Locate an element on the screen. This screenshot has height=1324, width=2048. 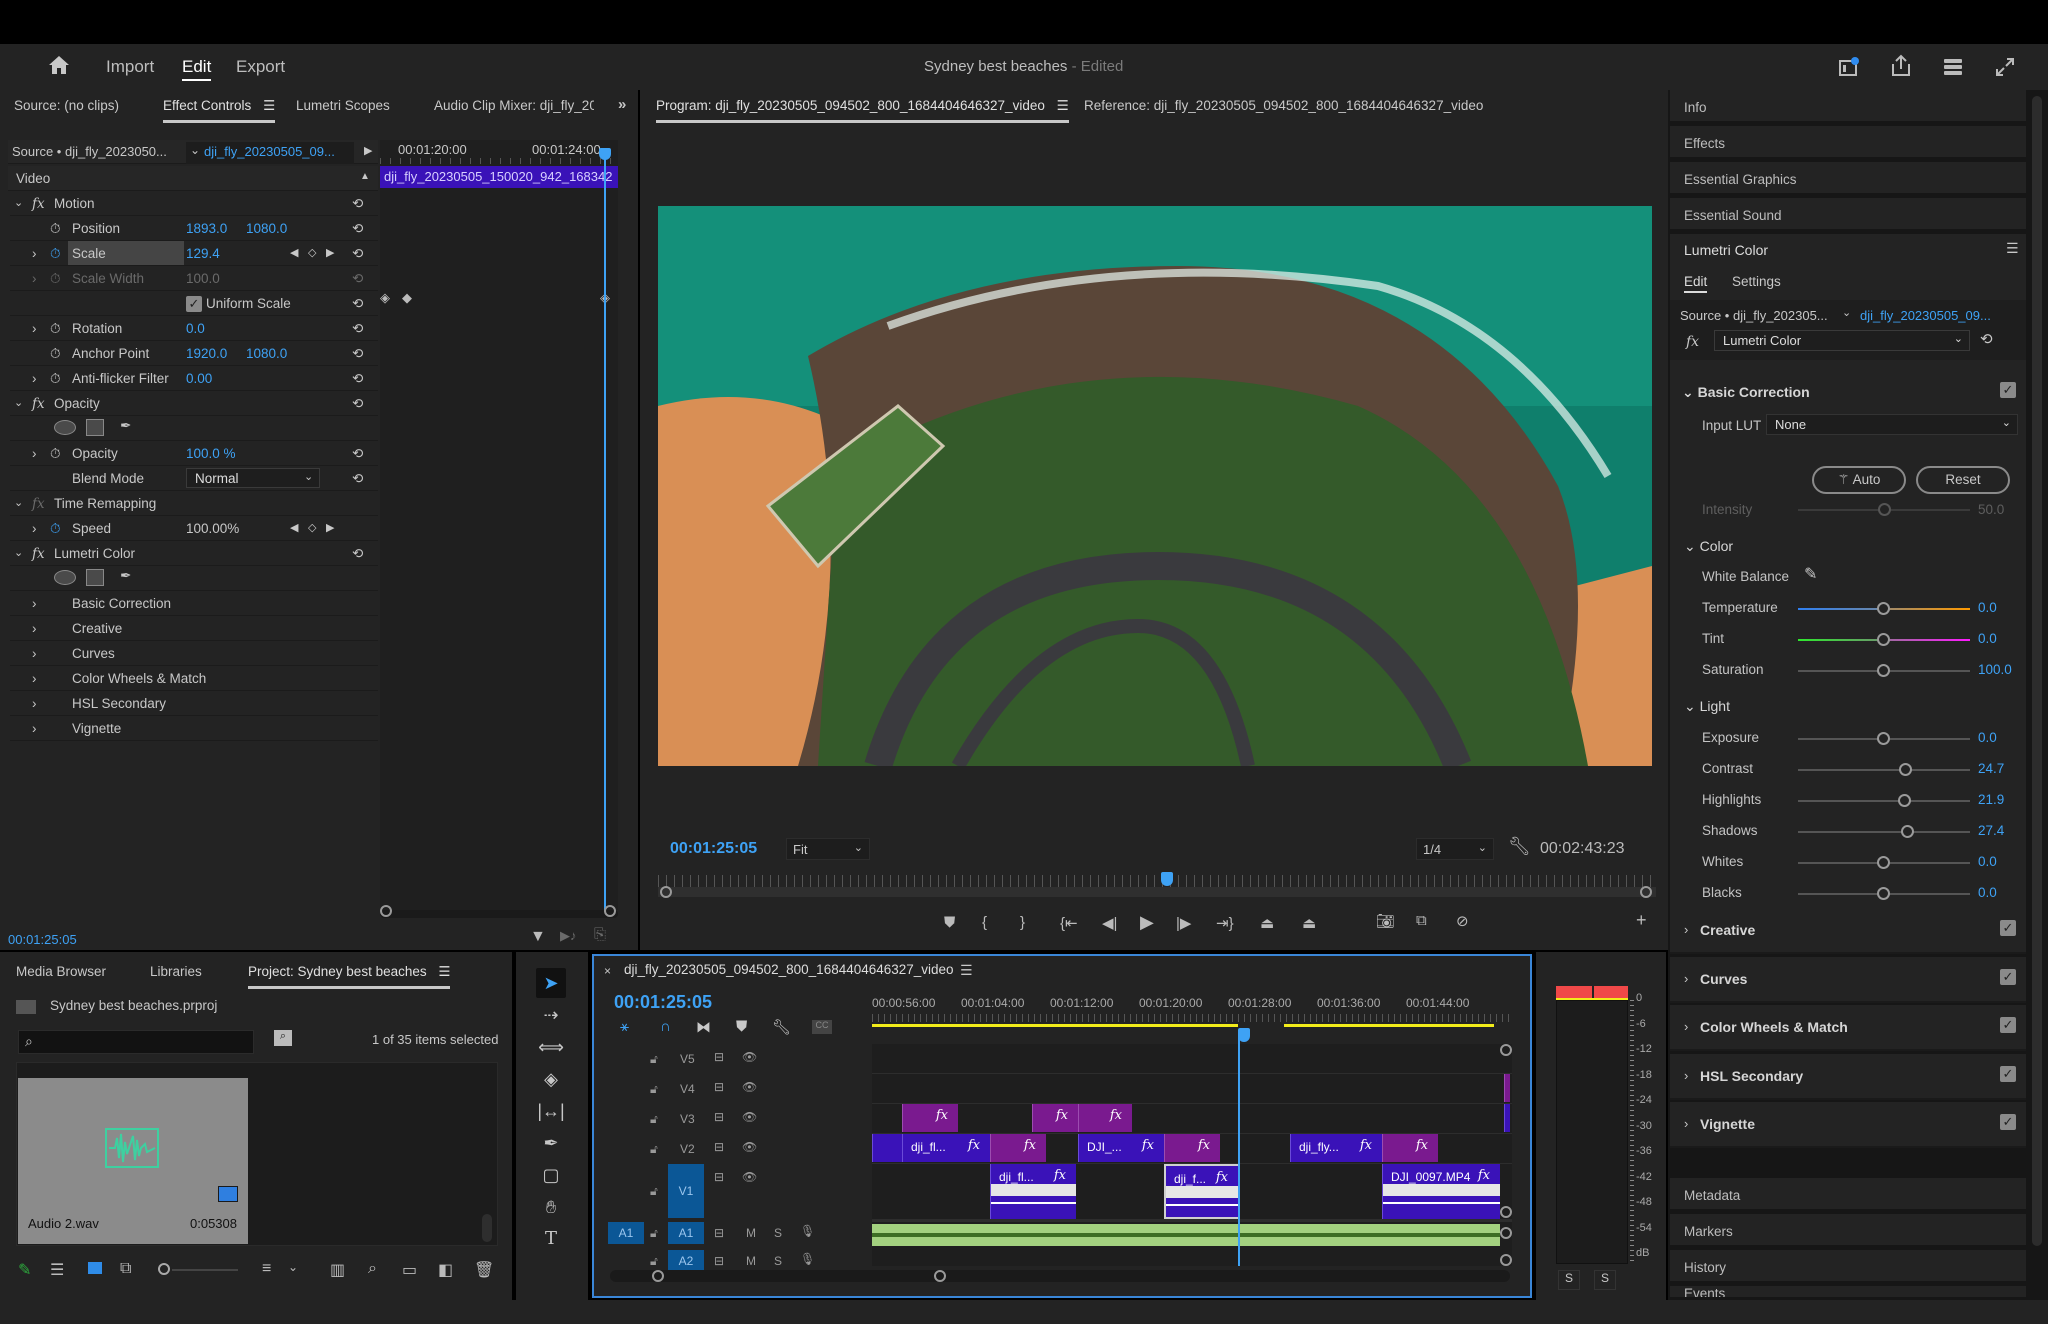
lumetri-slider-saturation: Saturation 100.0 is located at coordinates (1848, 672).